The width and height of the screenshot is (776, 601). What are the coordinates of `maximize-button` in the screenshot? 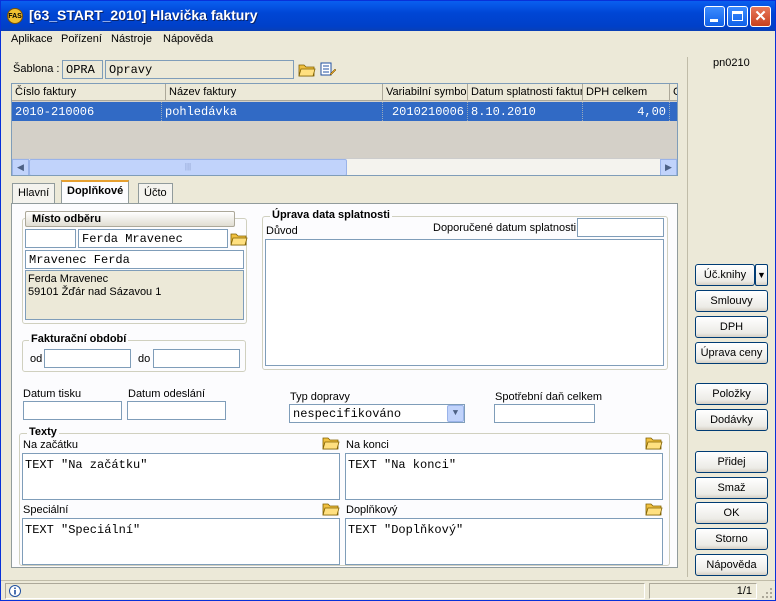 It's located at (737, 16).